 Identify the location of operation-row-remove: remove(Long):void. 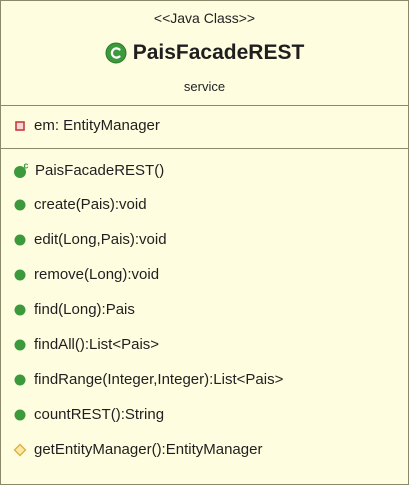
(86, 274).